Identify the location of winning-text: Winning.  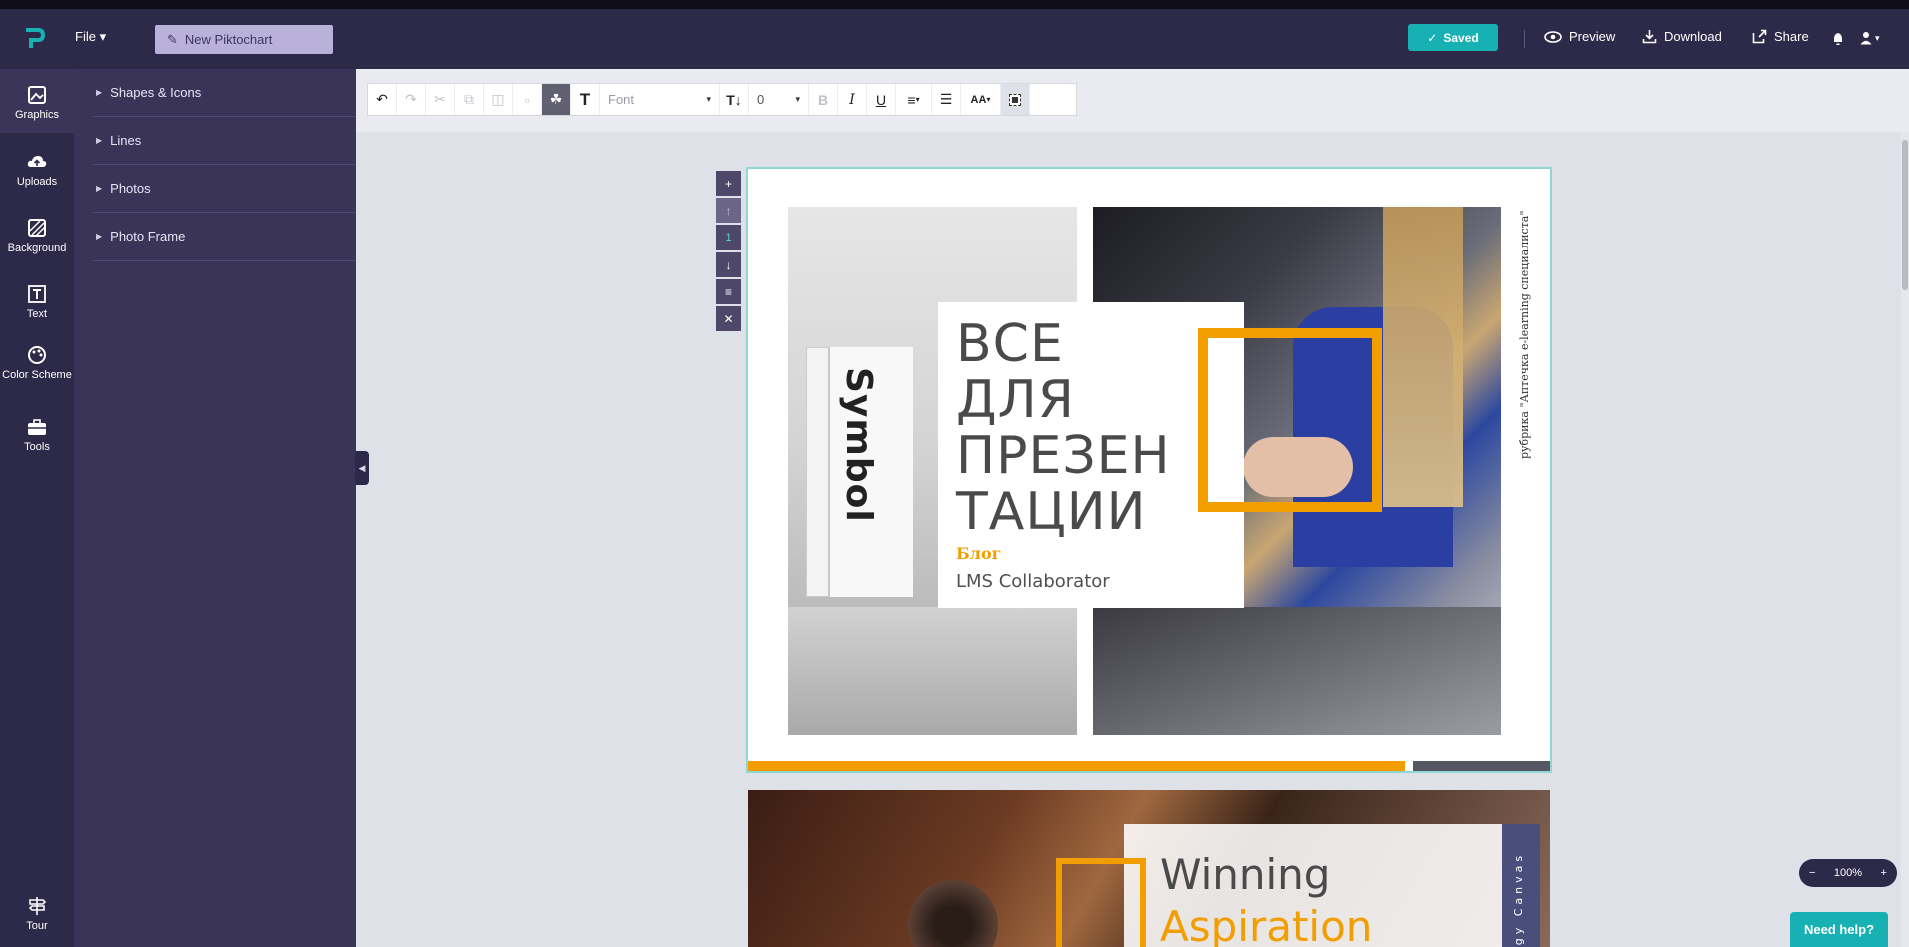
(1245, 874).